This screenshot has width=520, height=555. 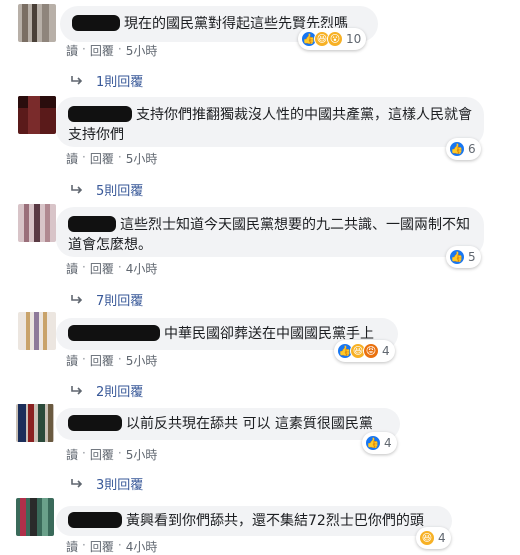 I want to click on reaction-summary: 👍 😆 😡 4, so click(x=364, y=351).